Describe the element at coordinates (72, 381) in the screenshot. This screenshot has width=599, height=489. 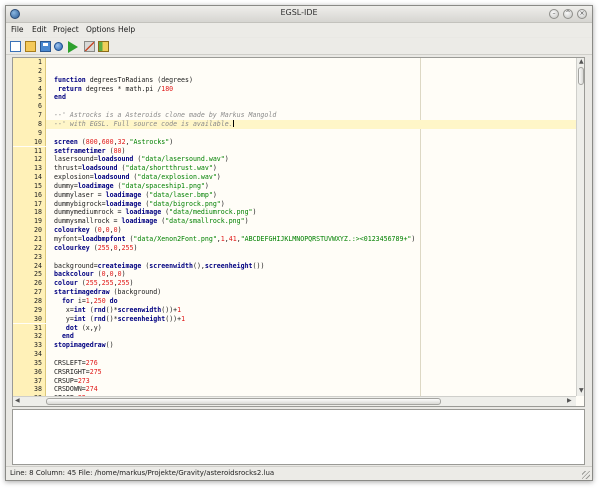
I see `line-text: CRSUP=273` at that location.